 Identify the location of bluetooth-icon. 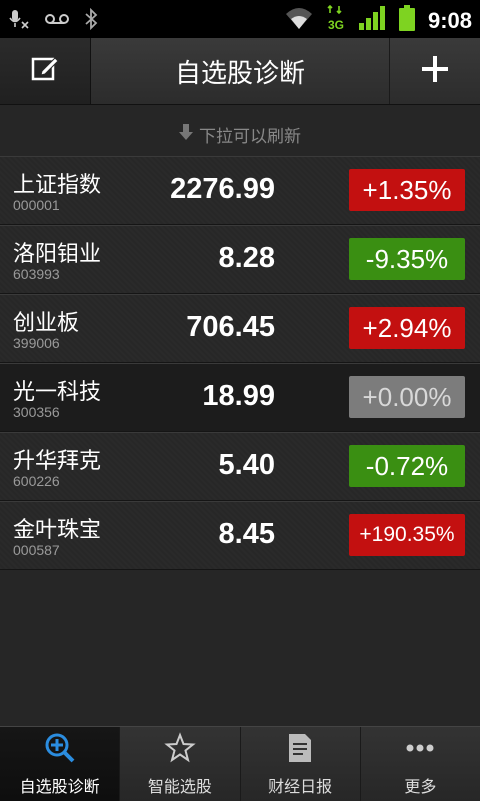
(91, 21).